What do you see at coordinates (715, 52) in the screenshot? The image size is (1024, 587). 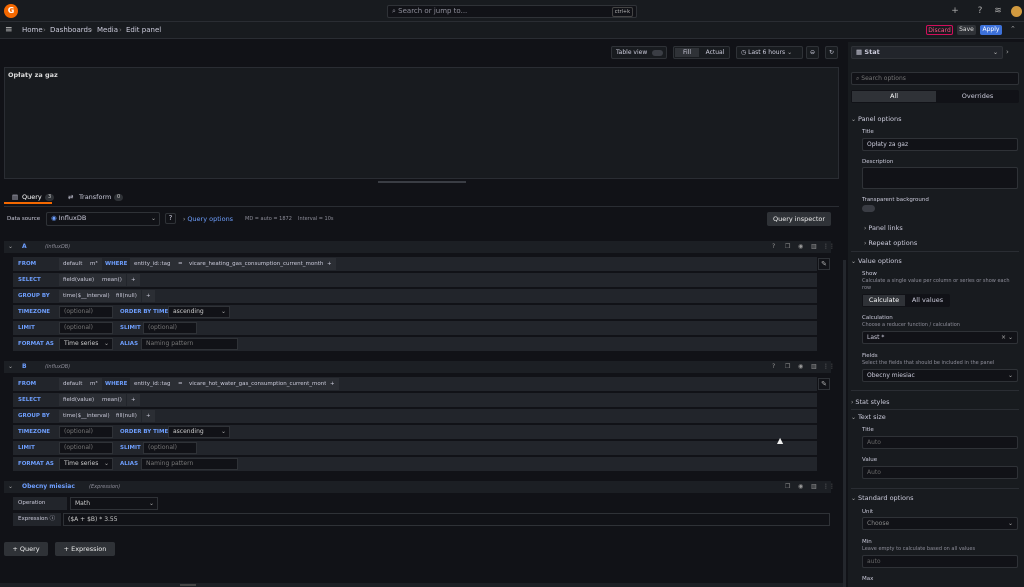 I see `actual-option: Actual` at bounding box center [715, 52].